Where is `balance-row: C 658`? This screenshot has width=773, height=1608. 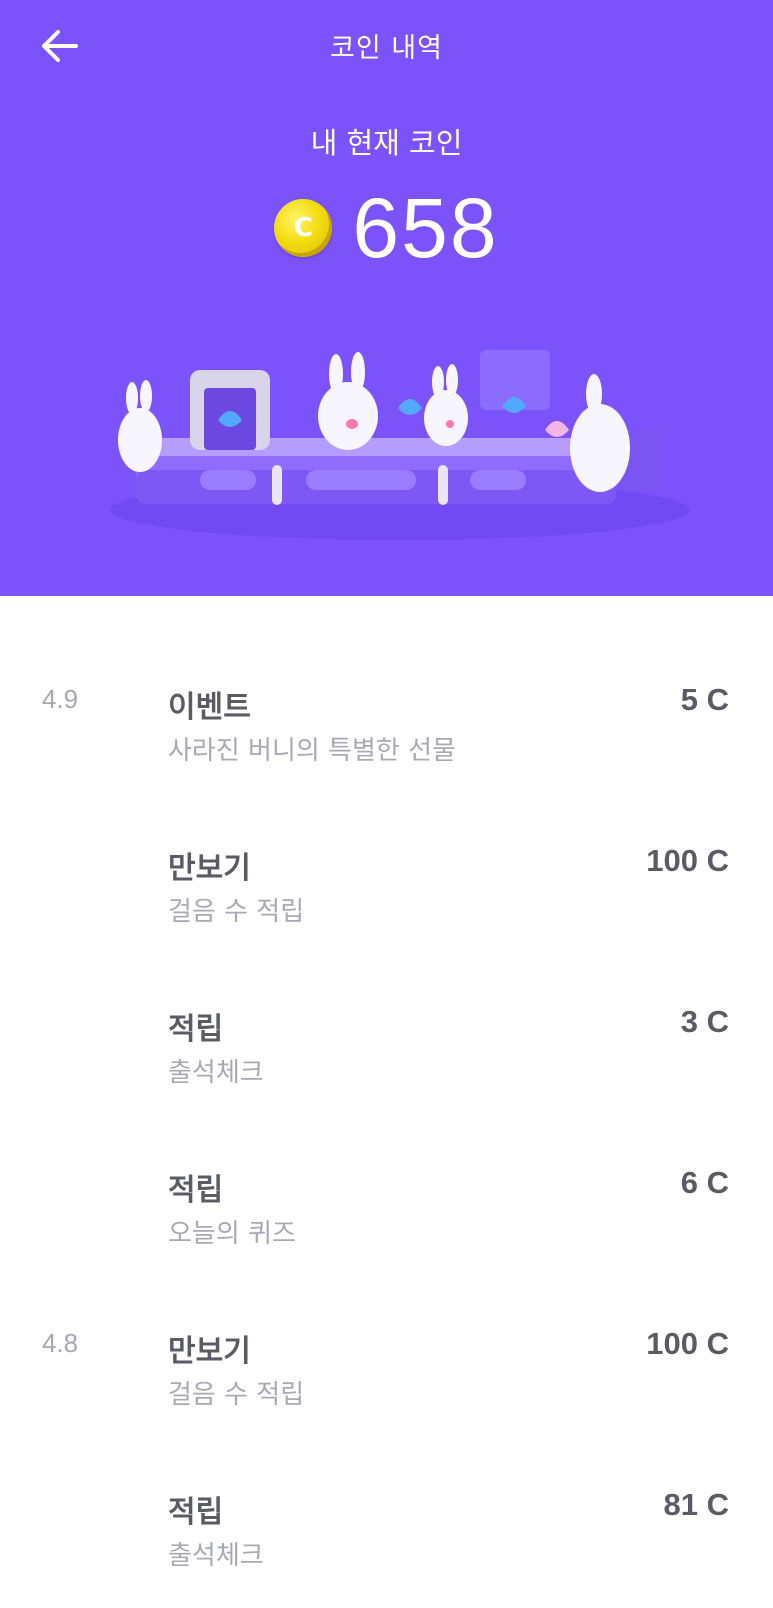 balance-row: C 658 is located at coordinates (386, 228).